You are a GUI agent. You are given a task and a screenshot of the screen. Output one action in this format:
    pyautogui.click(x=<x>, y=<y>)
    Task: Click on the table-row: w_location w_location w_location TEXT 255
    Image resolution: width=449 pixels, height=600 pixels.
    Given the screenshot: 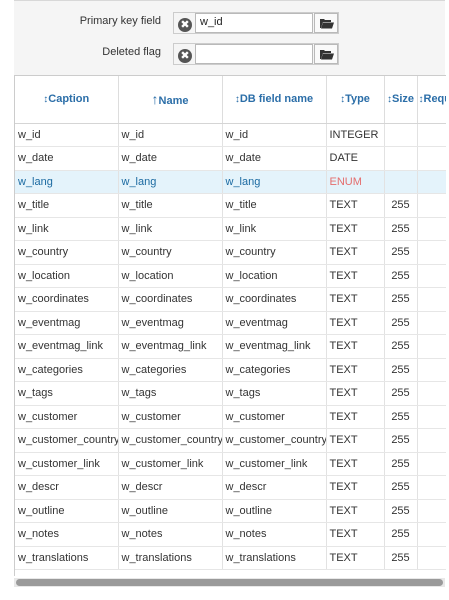 What is the action you would take?
    pyautogui.click(x=230, y=276)
    